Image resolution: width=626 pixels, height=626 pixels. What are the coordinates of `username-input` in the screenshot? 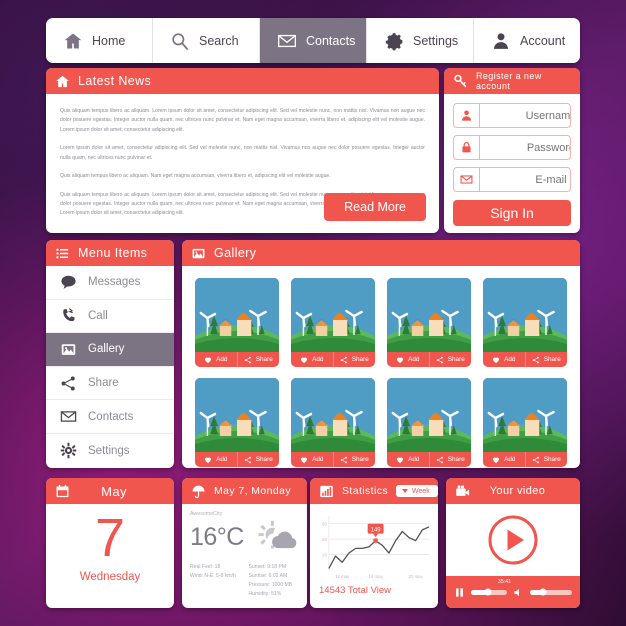 It's located at (525, 115).